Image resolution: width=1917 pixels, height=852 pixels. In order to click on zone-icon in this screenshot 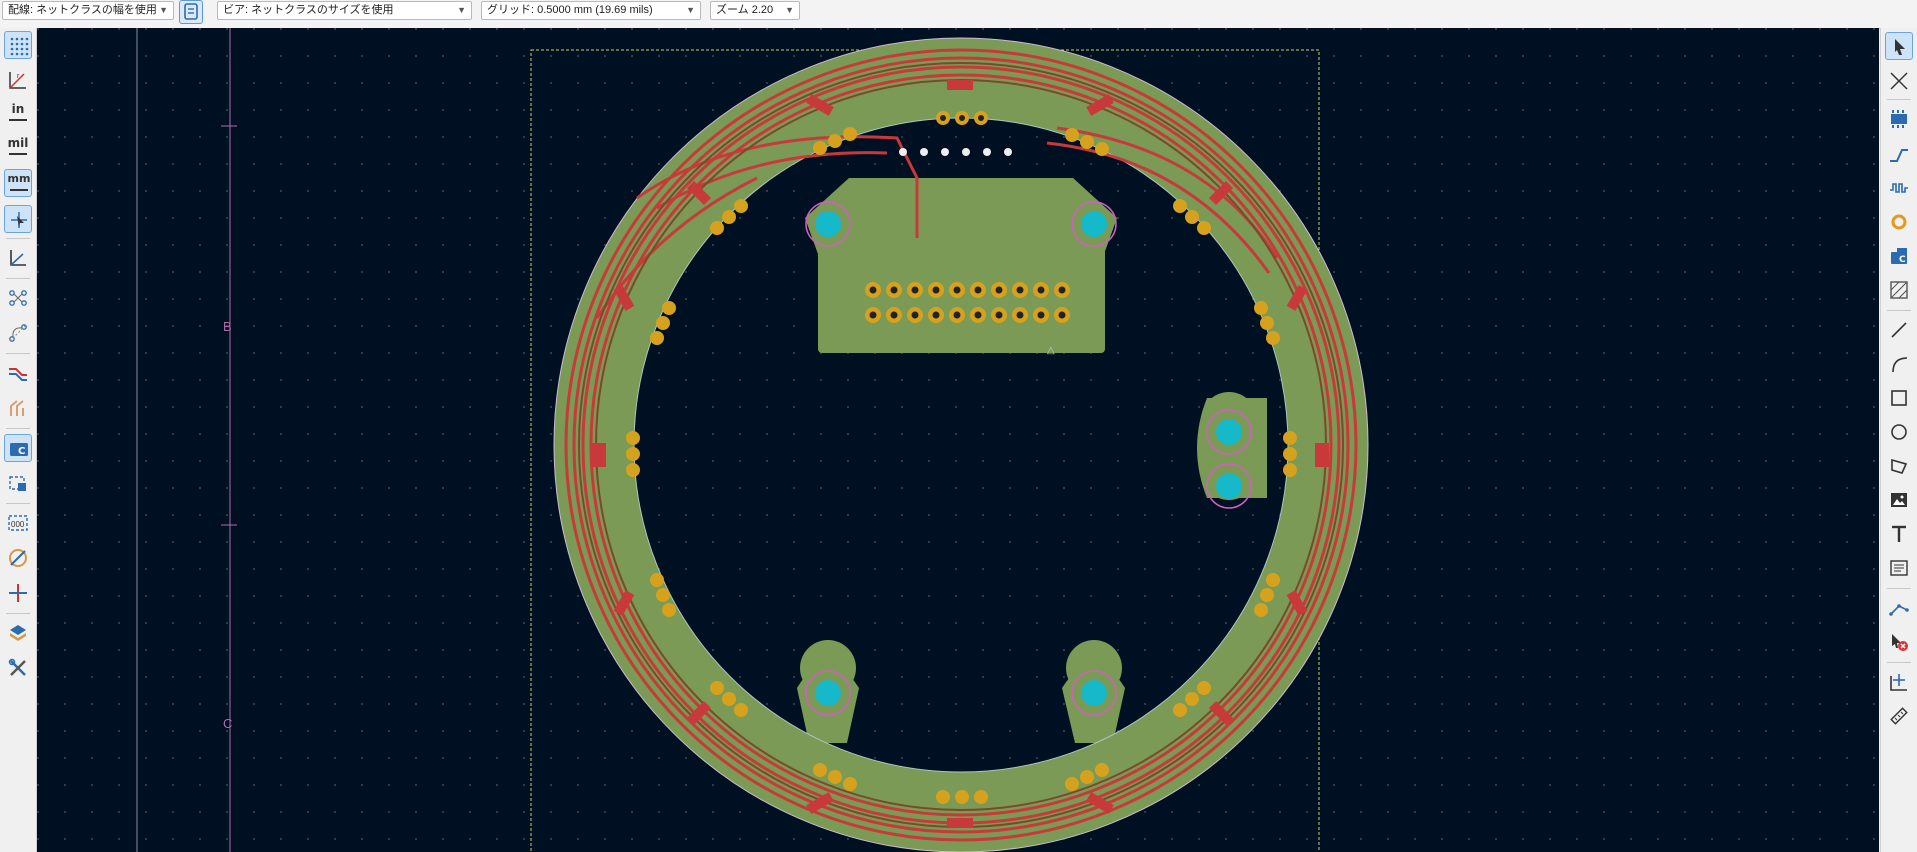, I will do `click(18, 558)`.